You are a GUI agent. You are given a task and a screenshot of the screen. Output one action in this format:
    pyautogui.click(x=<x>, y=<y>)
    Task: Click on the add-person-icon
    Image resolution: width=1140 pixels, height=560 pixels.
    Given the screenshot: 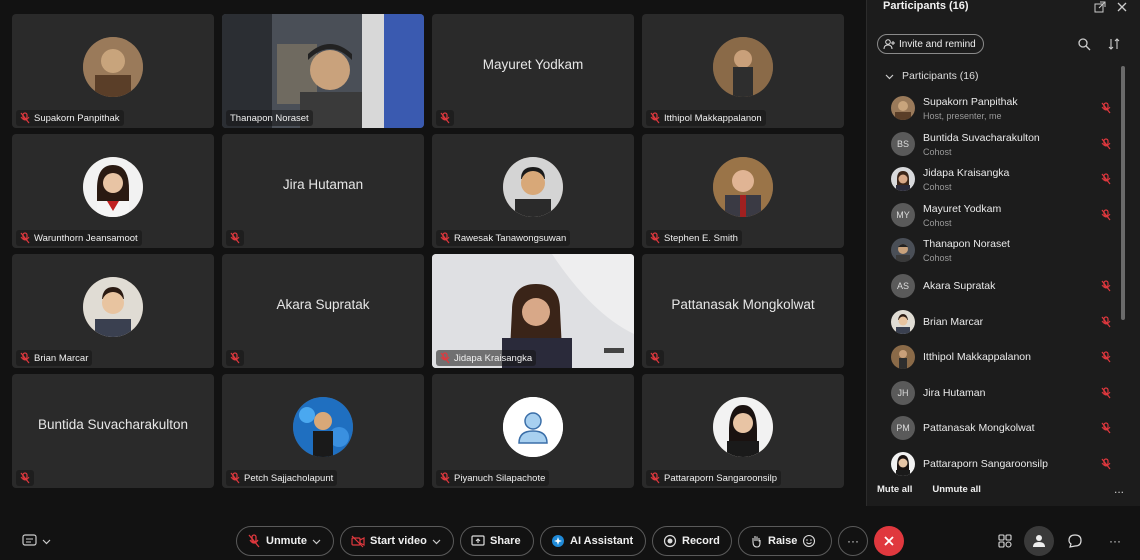 What is the action you would take?
    pyautogui.click(x=889, y=44)
    